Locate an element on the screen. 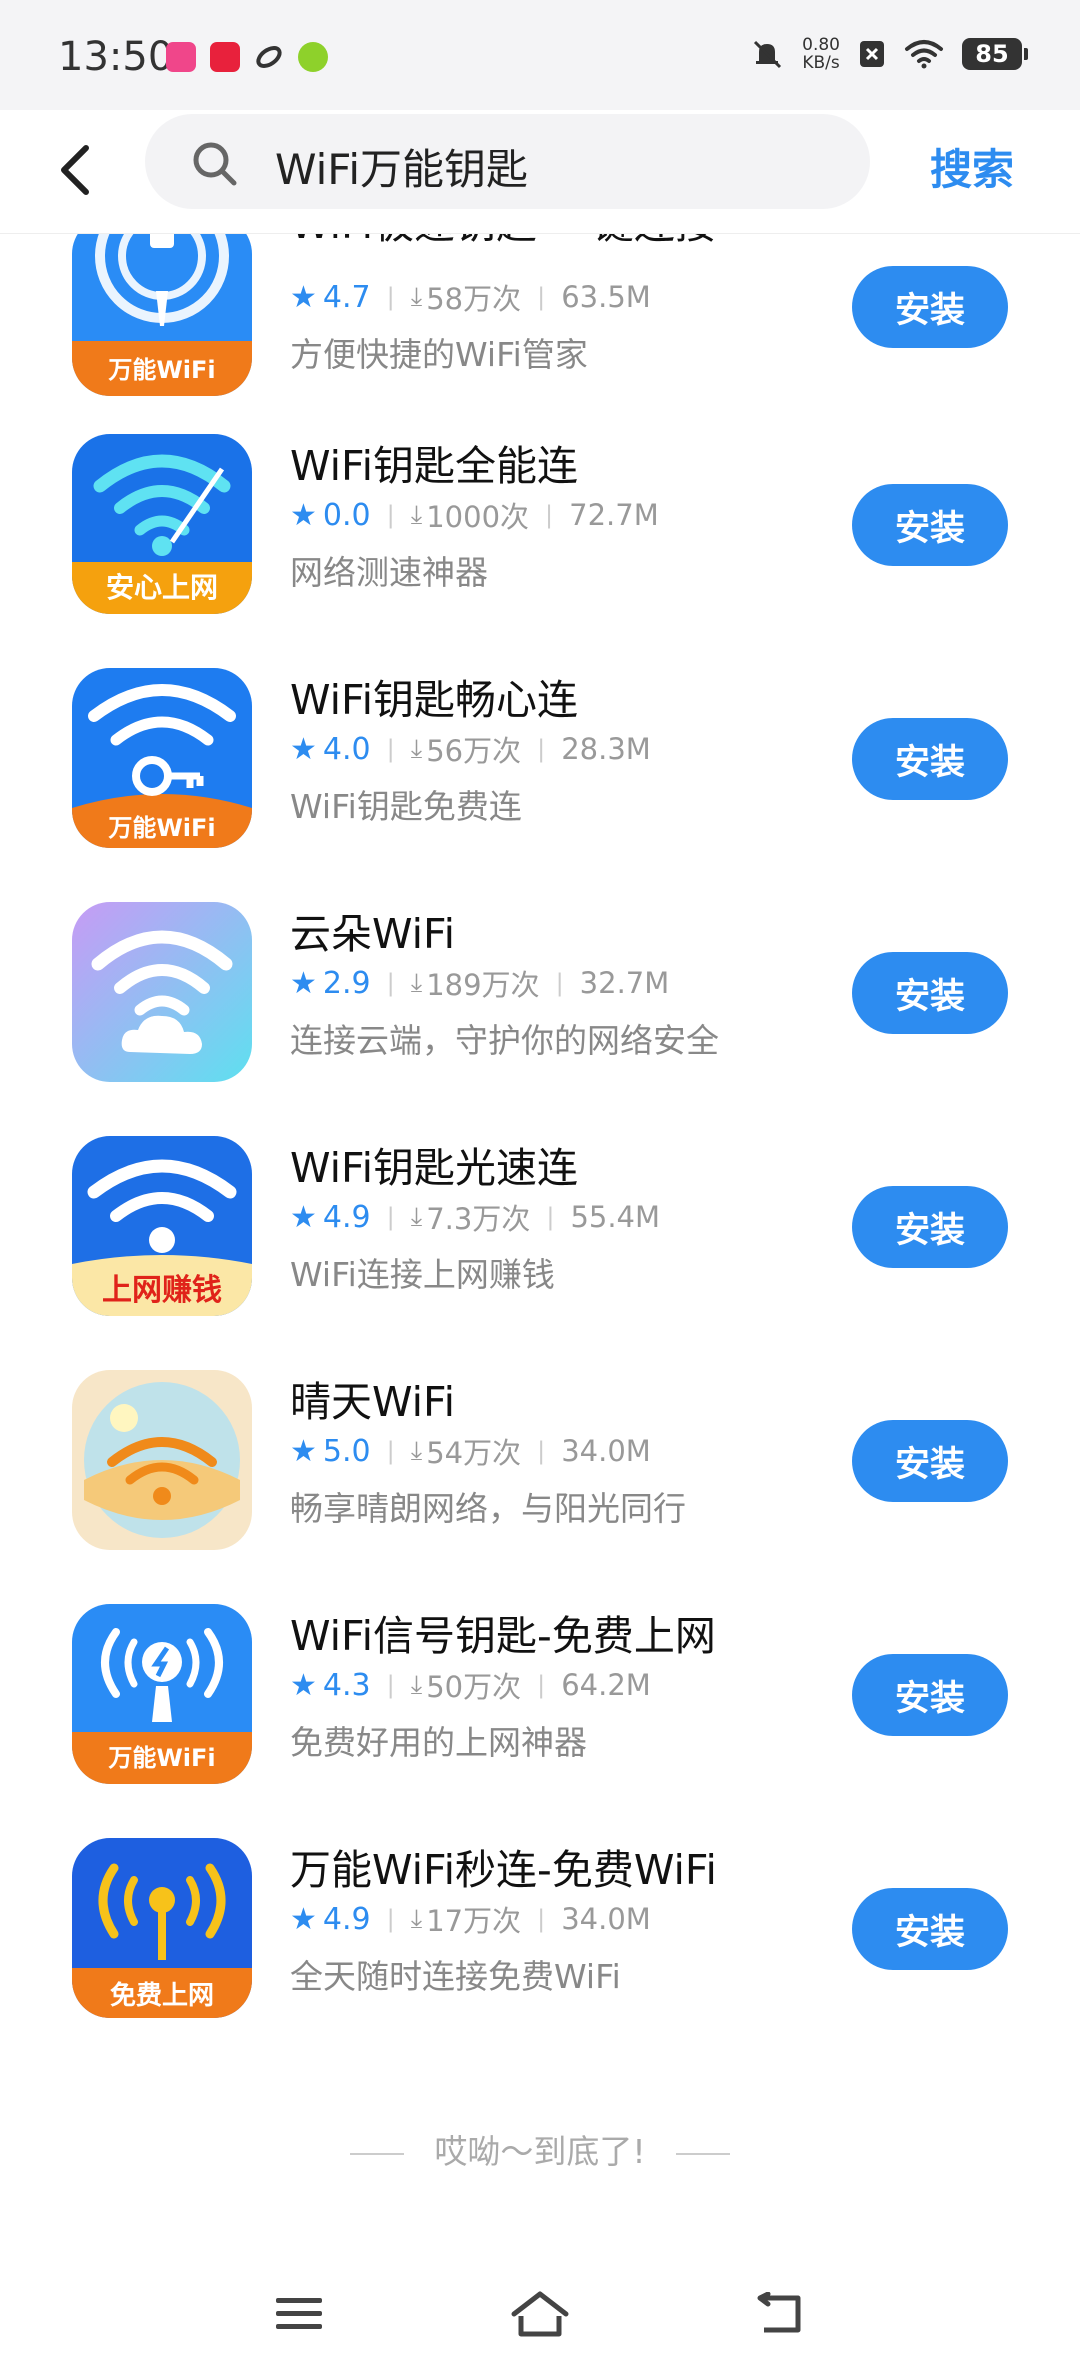 Image resolution: width=1080 pixels, height=2376 pixels. app-meta: ★ 4.7 | ⤓ 58万次 | 63.5M is located at coordinates (470, 297).